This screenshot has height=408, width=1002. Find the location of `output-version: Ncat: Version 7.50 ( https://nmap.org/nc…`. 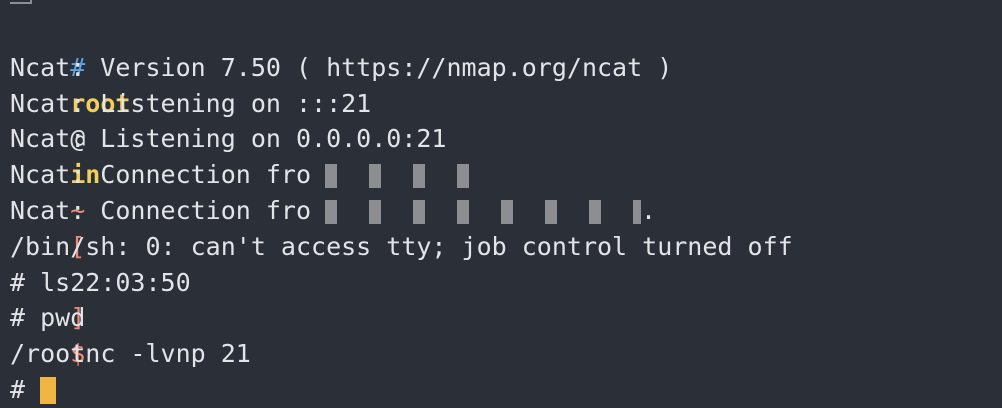

output-version: Ncat: Version 7.50 ( https://nmap.org/nc… is located at coordinates (341, 67).